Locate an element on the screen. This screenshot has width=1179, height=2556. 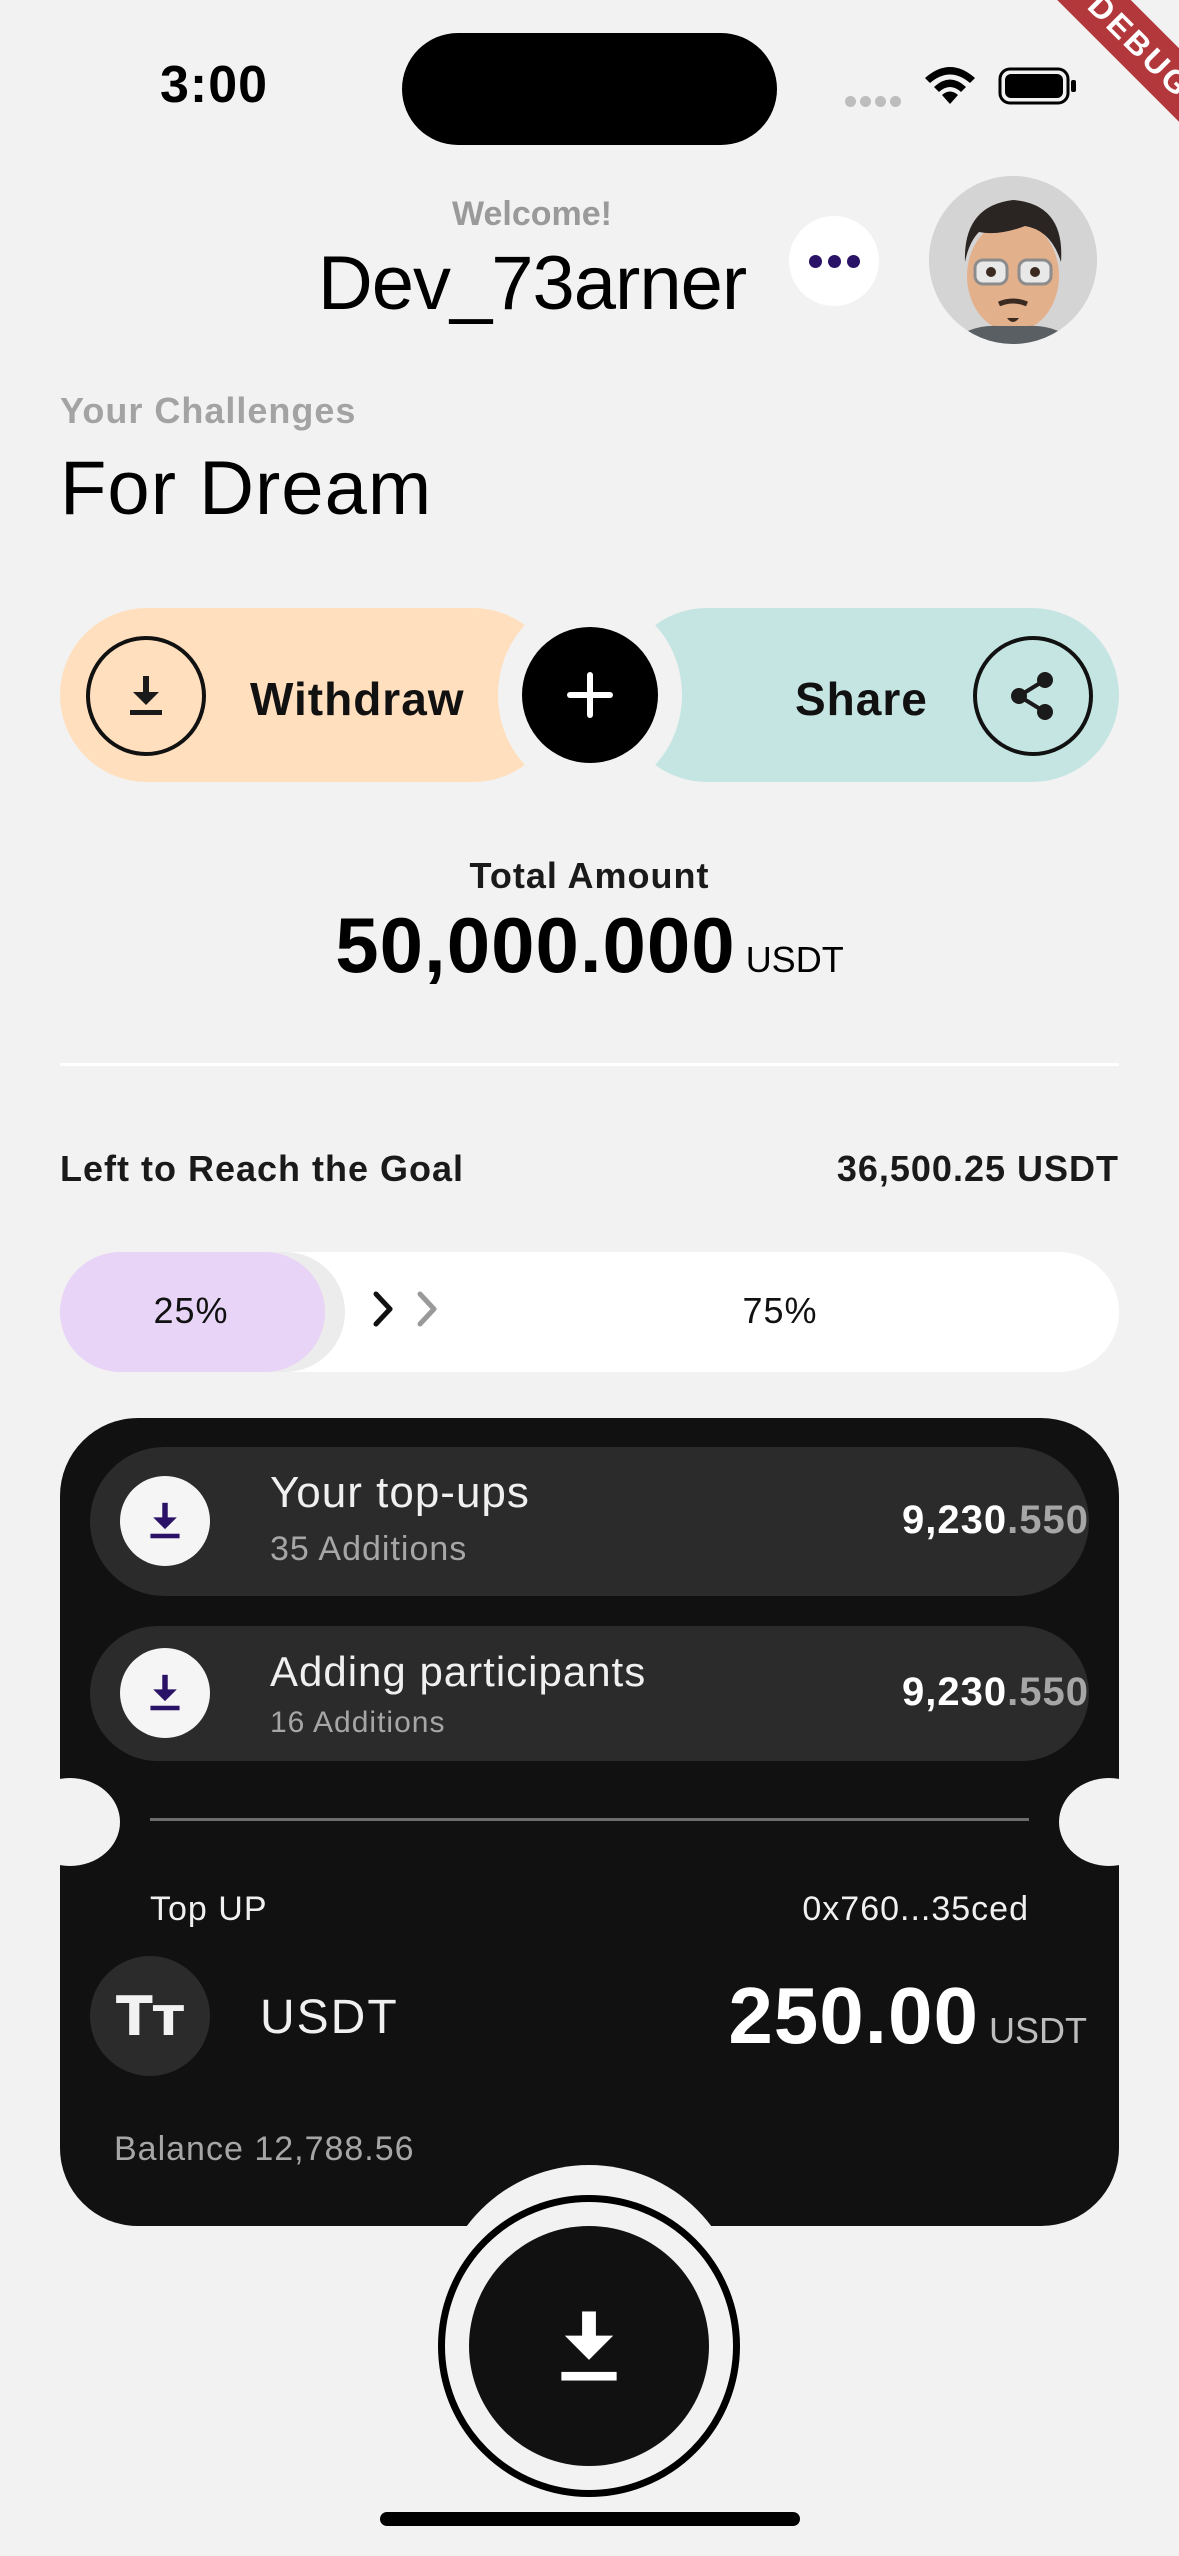
card-divider is located at coordinates (589, 1819).